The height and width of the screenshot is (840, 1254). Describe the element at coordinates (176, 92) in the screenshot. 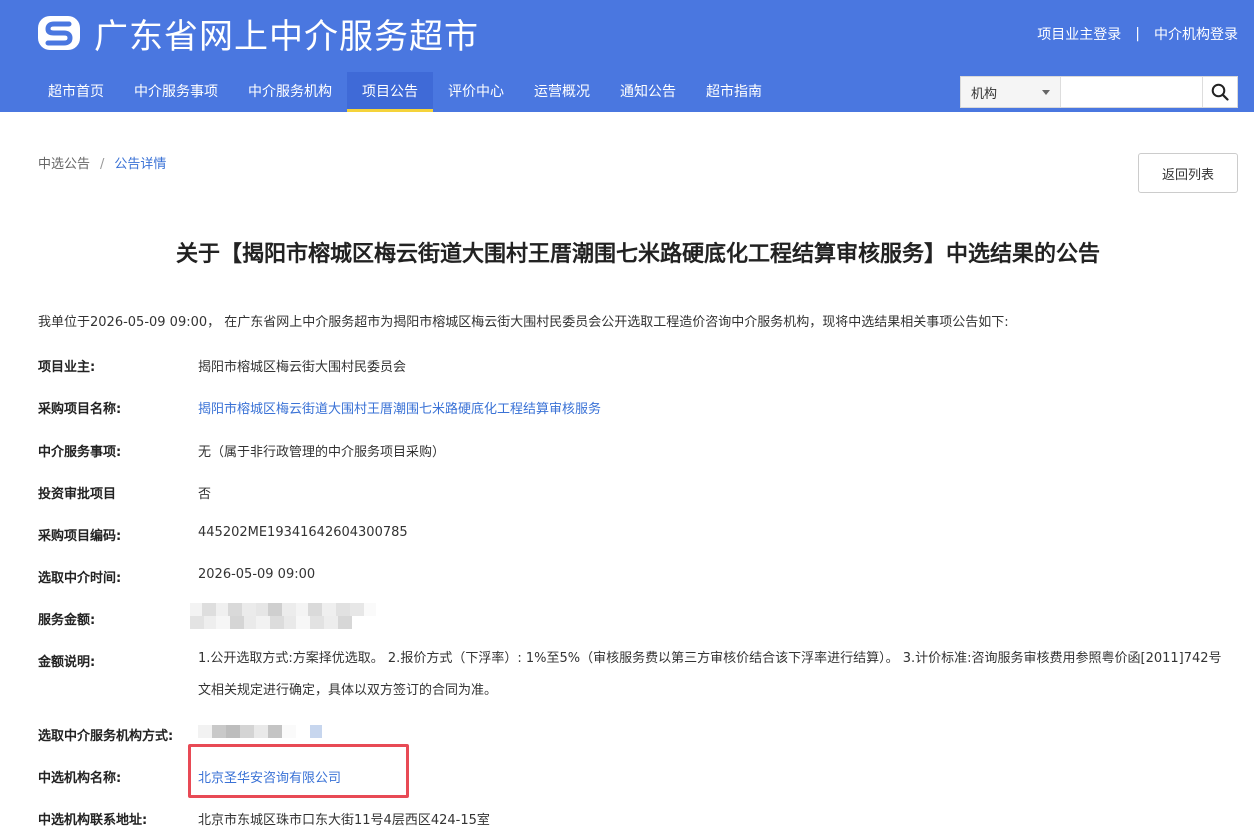

I see `nav-item-service-items: 中介服务事项` at that location.